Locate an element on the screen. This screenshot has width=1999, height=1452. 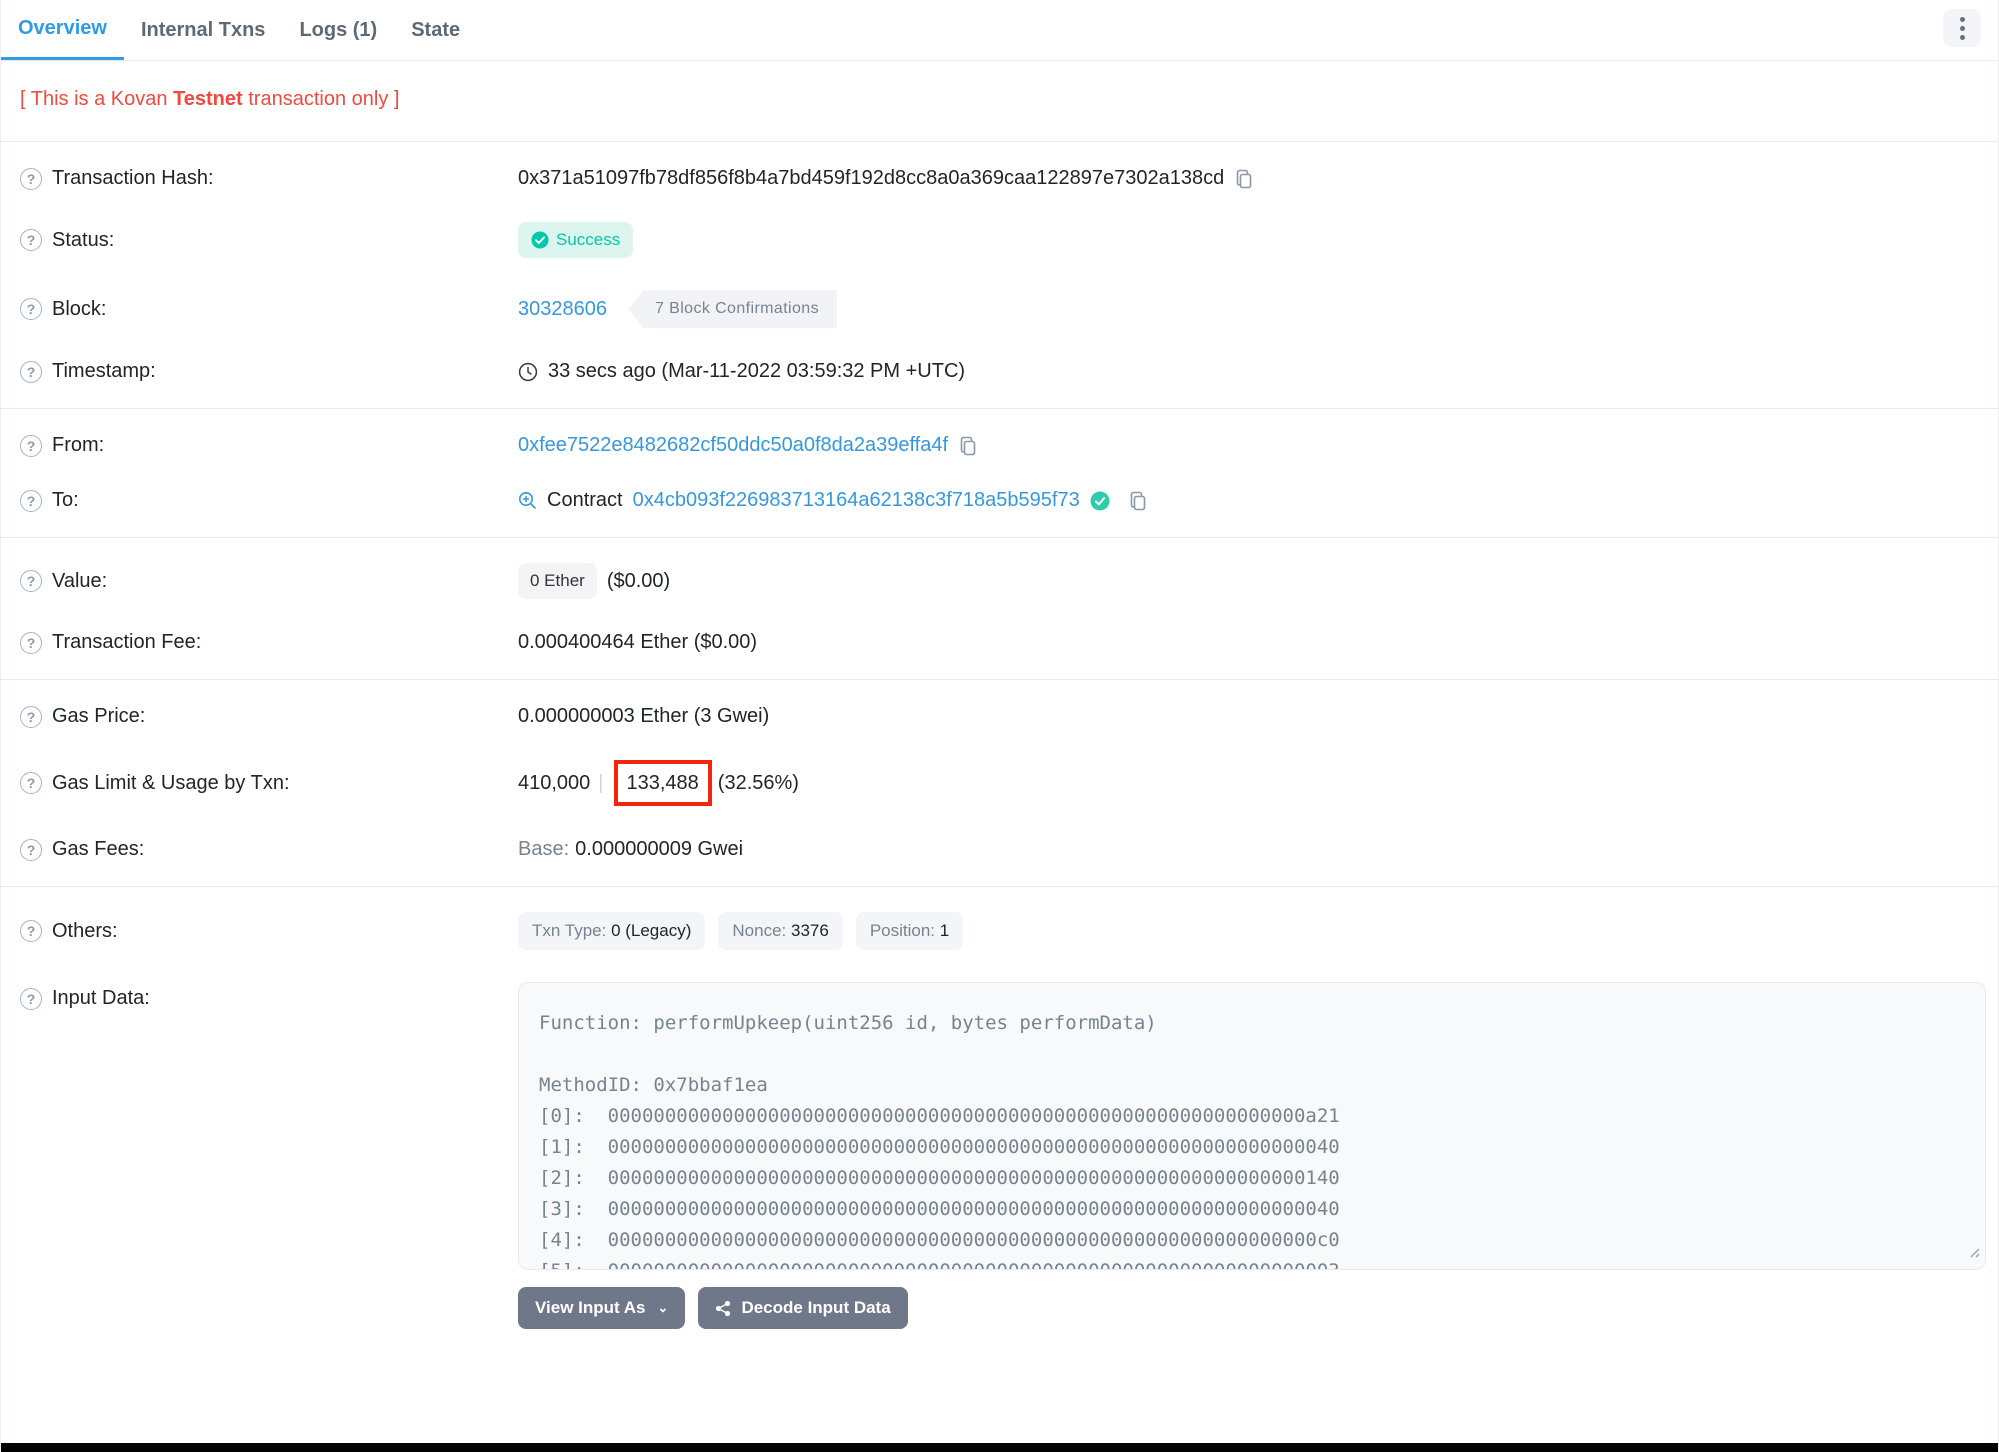
gas-limit-label: Gas Limit & Usage by Txn: is located at coordinates (171, 782).